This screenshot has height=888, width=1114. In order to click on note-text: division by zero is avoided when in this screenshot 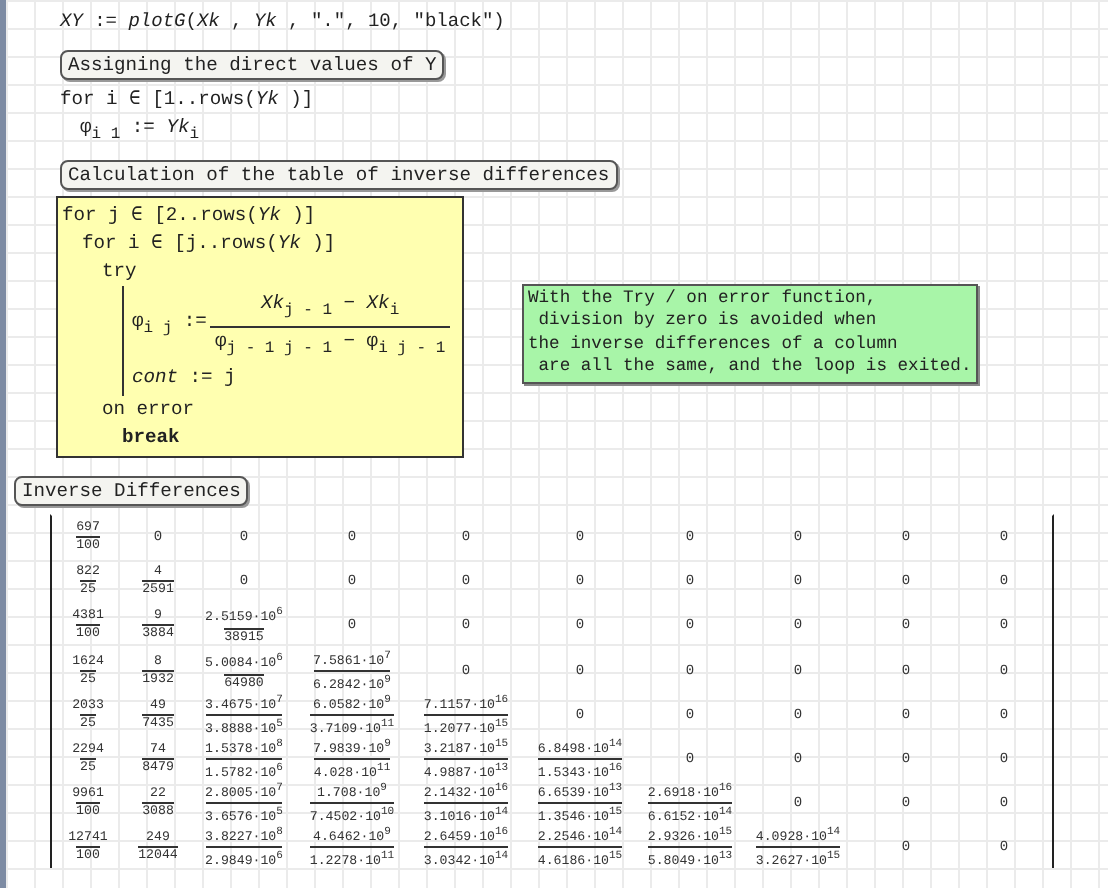, I will do `click(707, 322)`.